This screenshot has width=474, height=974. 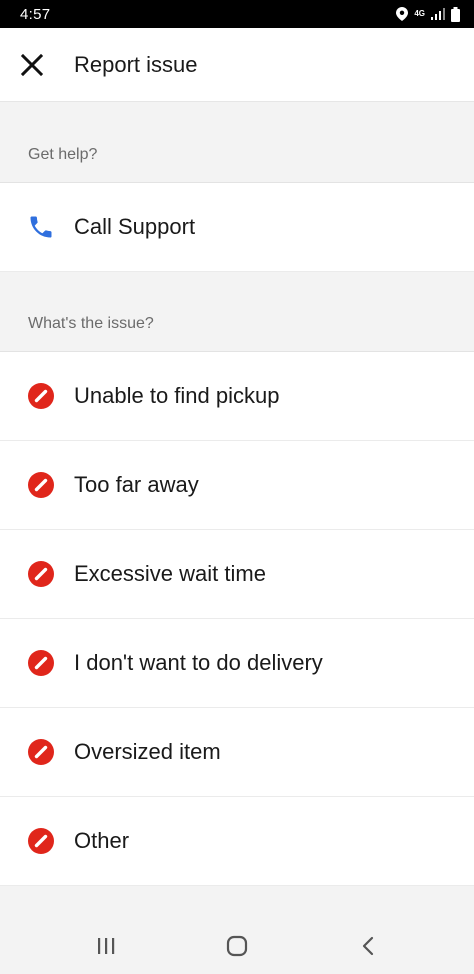 I want to click on back-button, so click(x=368, y=946).